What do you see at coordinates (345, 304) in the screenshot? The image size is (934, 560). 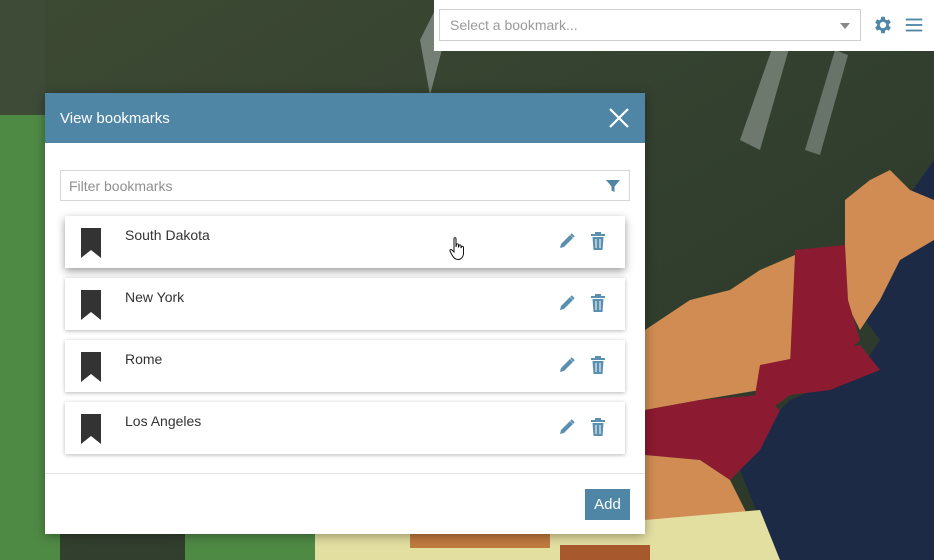 I see `bookmark-item-new-york: New York` at bounding box center [345, 304].